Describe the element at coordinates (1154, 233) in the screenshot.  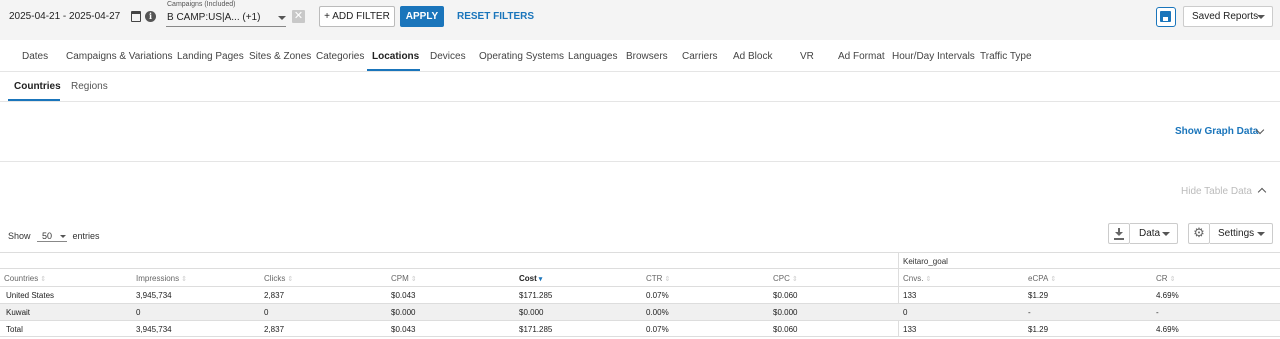
I see `data-export-dropdown: Data` at that location.